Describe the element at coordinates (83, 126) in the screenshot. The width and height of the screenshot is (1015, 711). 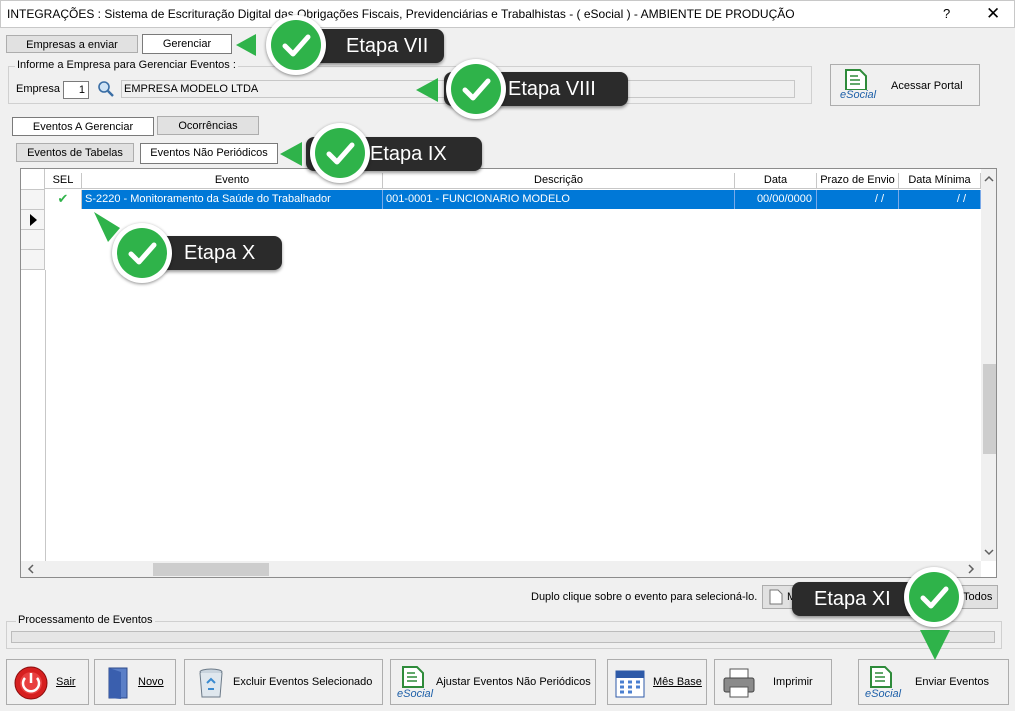
I see `tab-eventos-a-gerenciar: Eventos A Gerenciar` at that location.